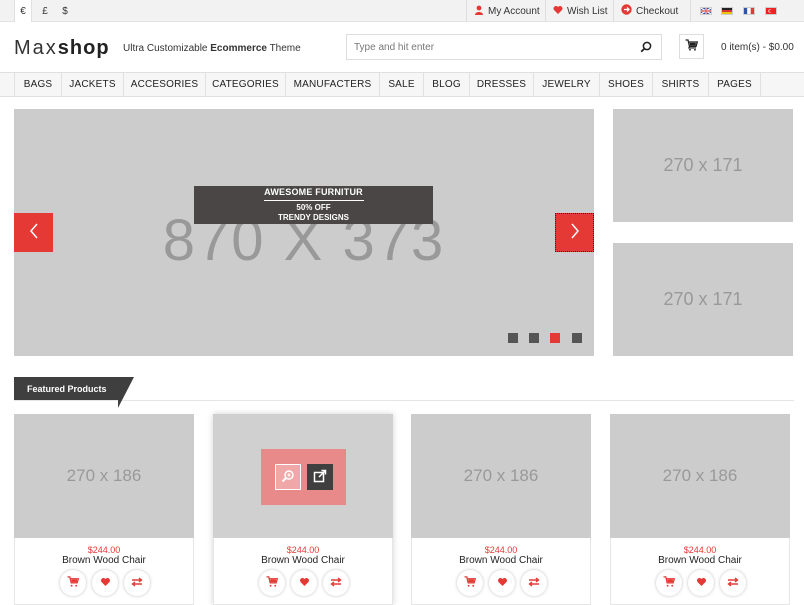 Image resolution: width=804 pixels, height=605 pixels. I want to click on slider-next-button, so click(574, 232).